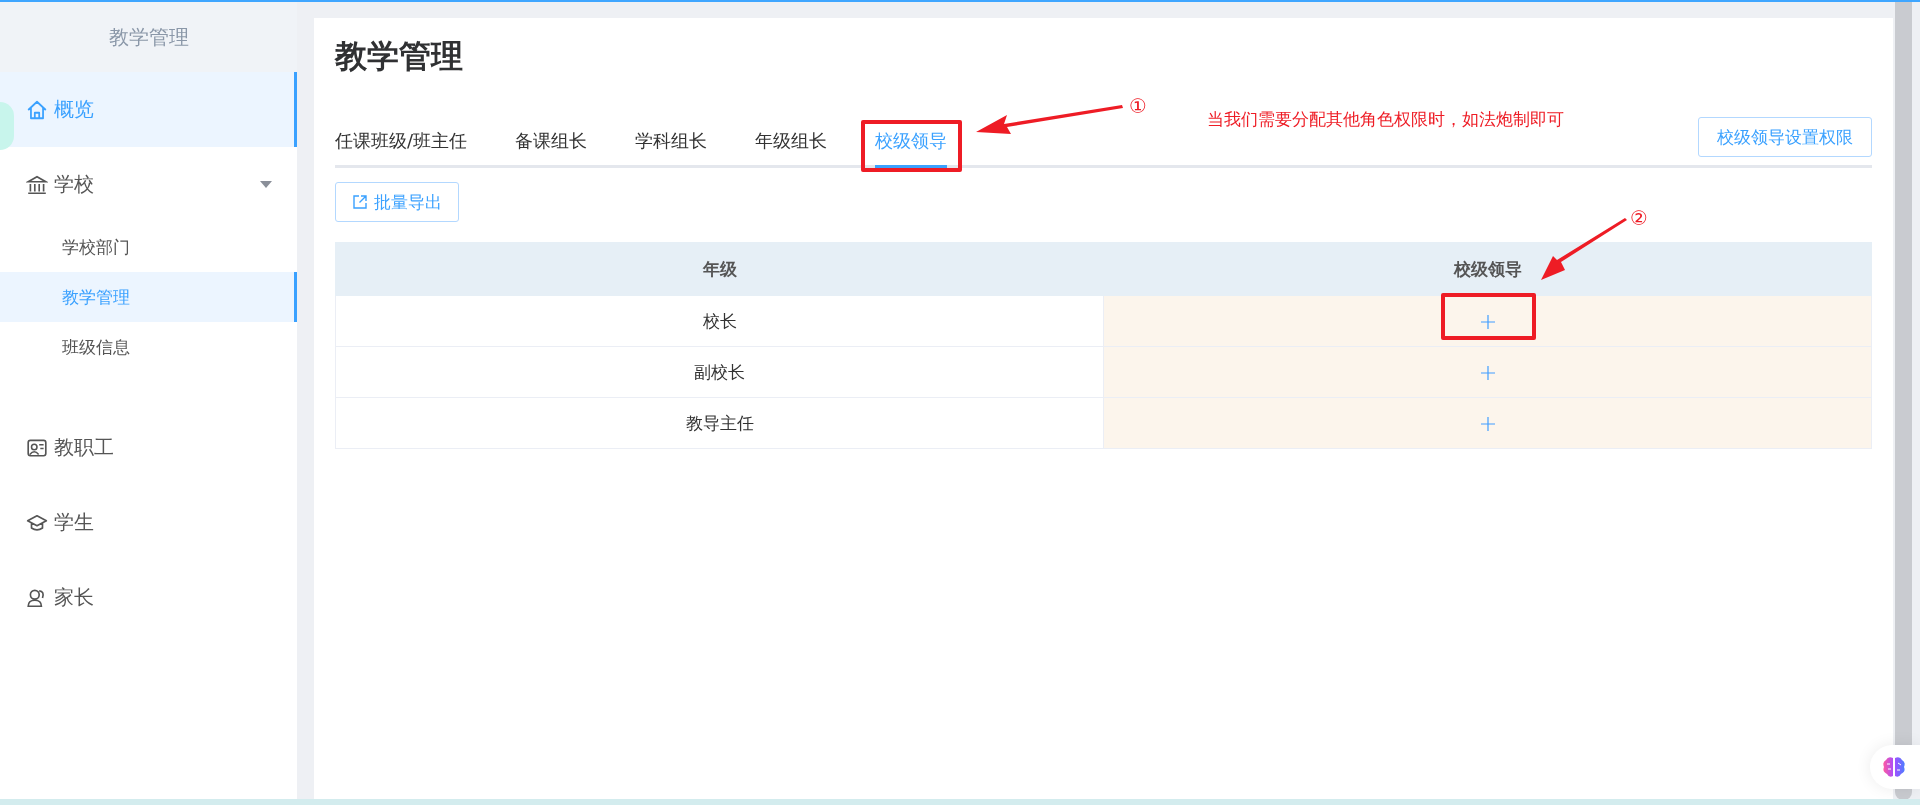 Image resolution: width=1920 pixels, height=805 pixels. Describe the element at coordinates (551, 148) in the screenshot. I see `tab: 备课组长` at that location.